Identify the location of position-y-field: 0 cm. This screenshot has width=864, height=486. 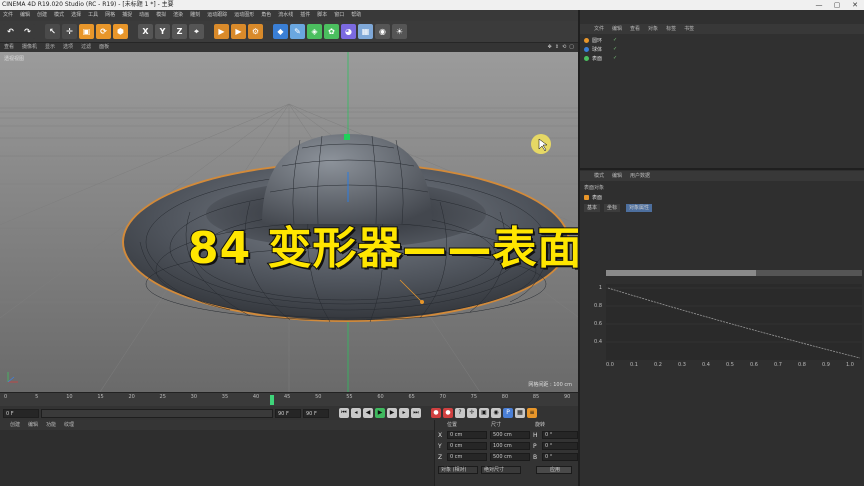
(467, 446).